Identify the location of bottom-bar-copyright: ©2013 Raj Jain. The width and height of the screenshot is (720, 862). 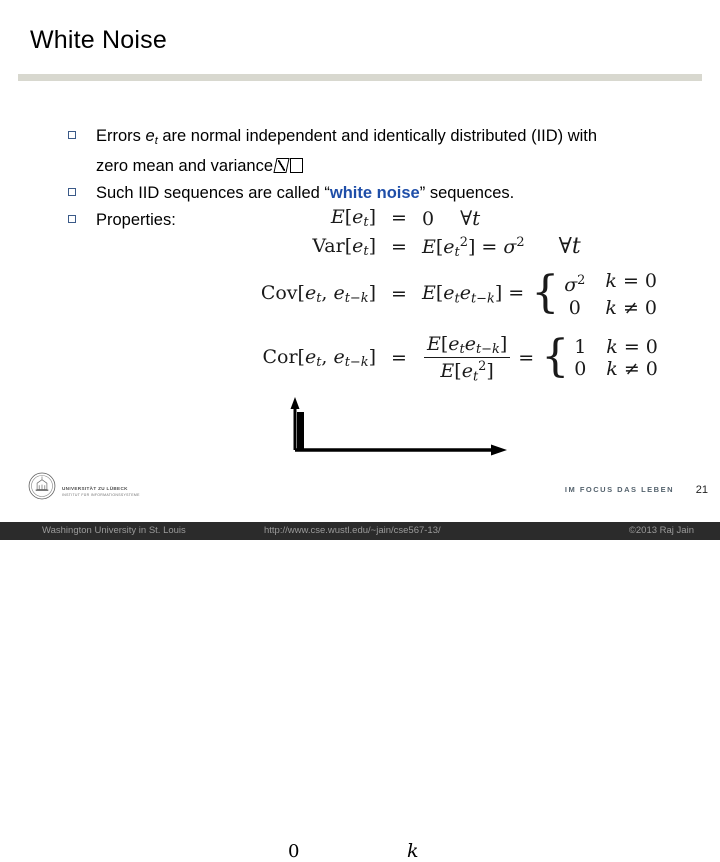
(661, 530).